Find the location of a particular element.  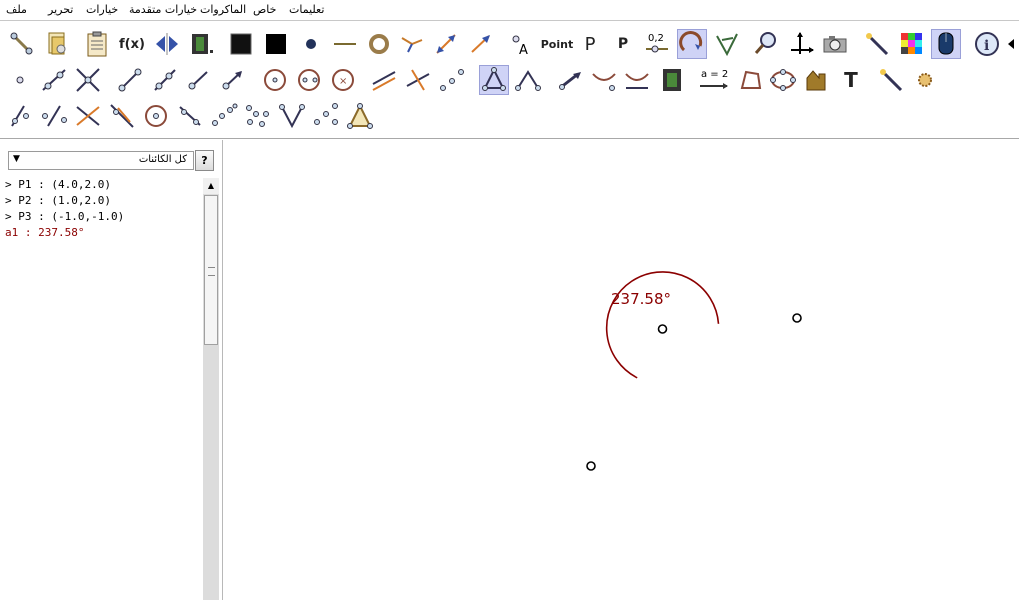

segment-length-icon is located at coordinates (199, 80).